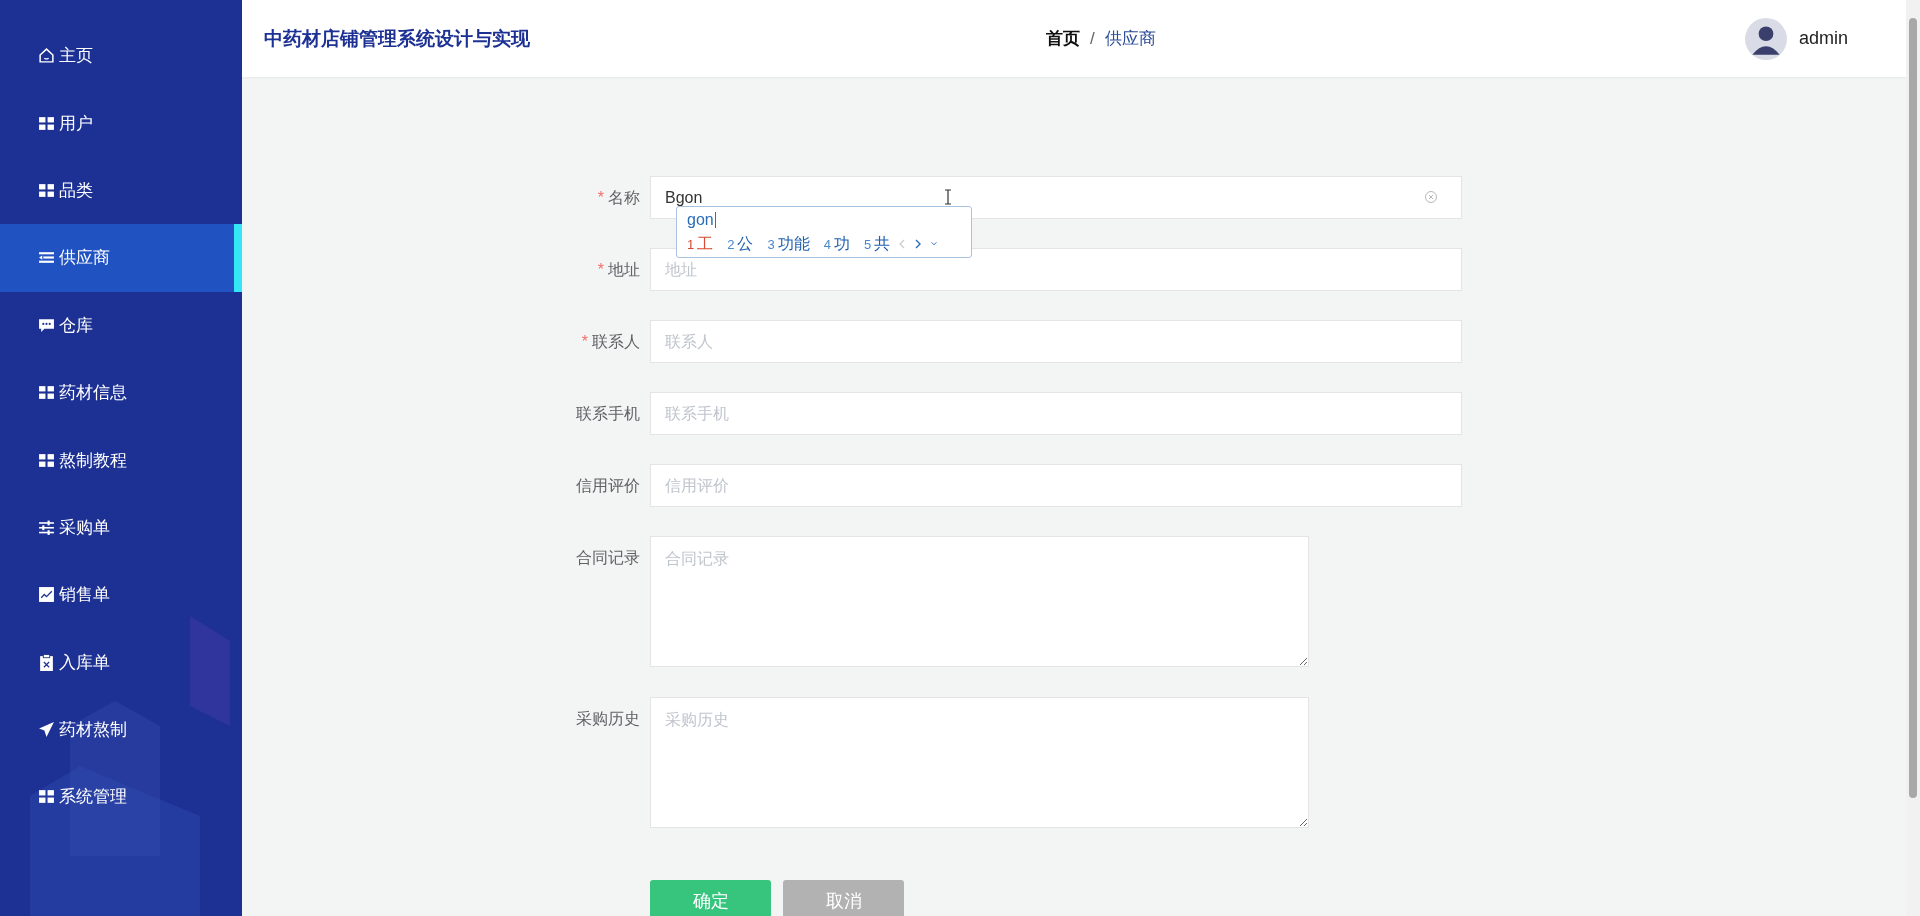  I want to click on field-label: 合同记录, so click(608, 558).